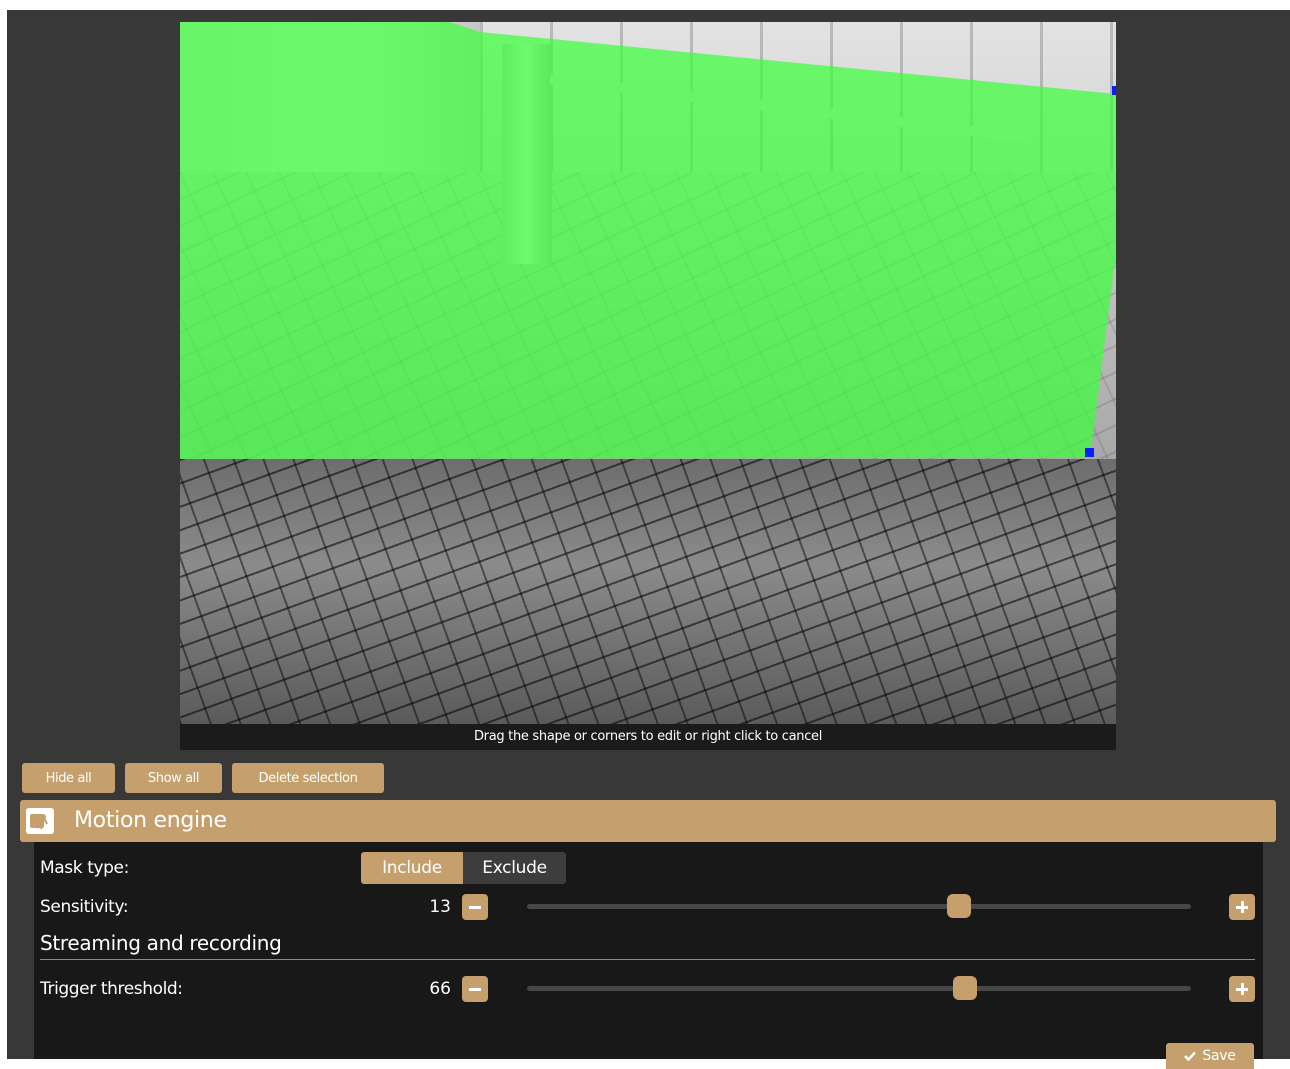 The height and width of the screenshot is (1069, 1290). Describe the element at coordinates (111, 989) in the screenshot. I see `trigger-threshold-label: Trigger threshold:` at that location.